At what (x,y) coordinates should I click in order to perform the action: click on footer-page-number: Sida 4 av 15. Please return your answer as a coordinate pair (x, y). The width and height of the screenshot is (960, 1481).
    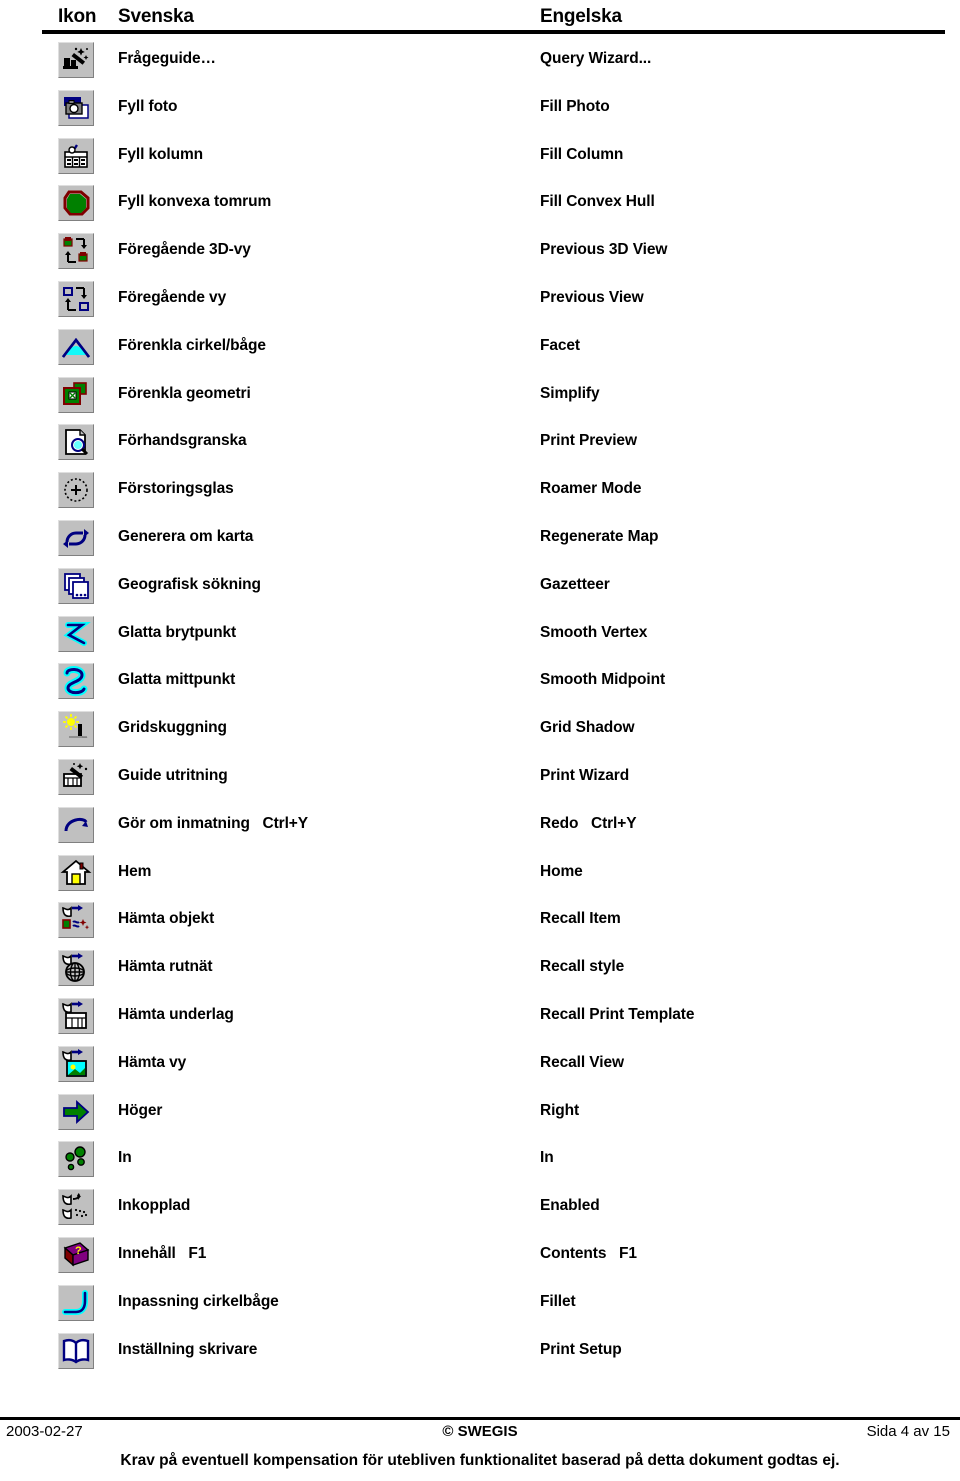
    Looking at the image, I should click on (908, 1431).